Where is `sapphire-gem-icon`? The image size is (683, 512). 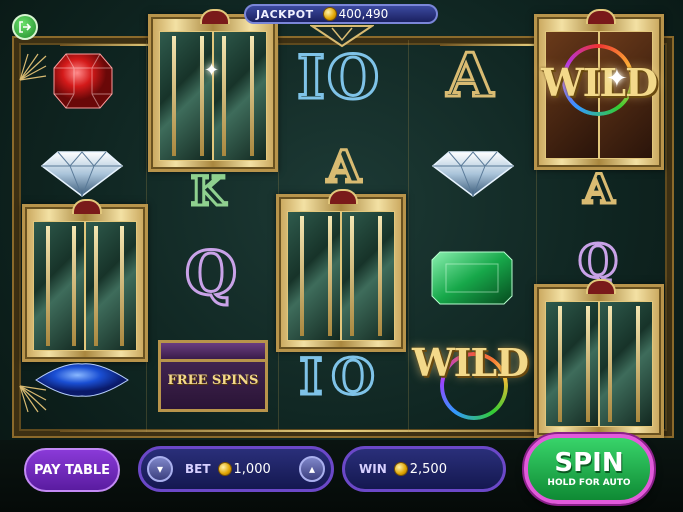
sapphire-gem-icon is located at coordinates (82, 380).